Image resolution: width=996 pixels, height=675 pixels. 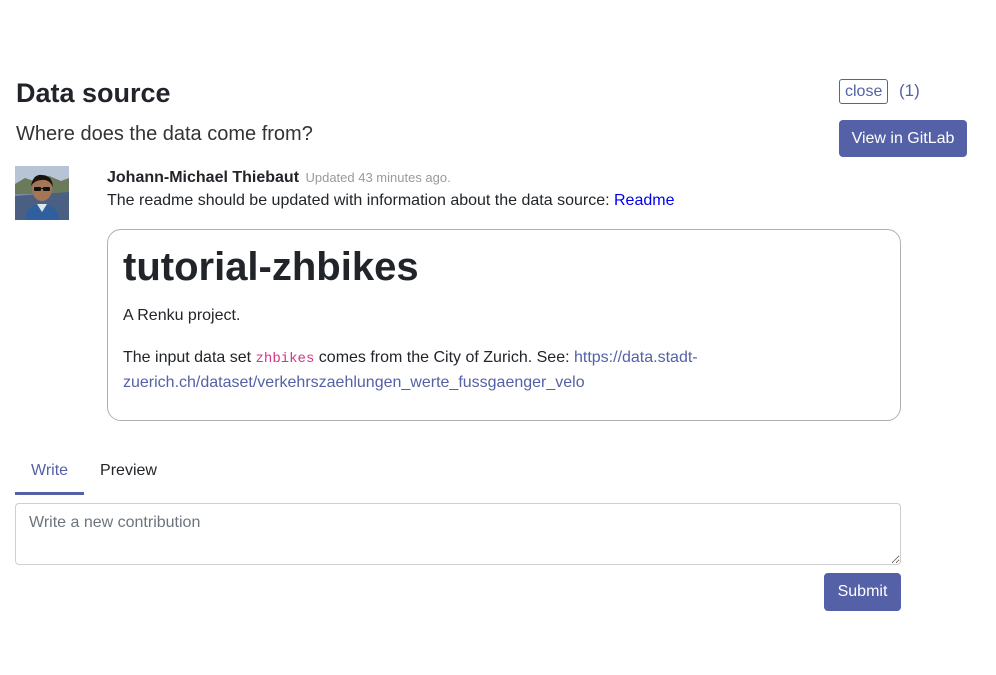 I want to click on readme-title: tutorial-zhbikes, so click(x=271, y=267).